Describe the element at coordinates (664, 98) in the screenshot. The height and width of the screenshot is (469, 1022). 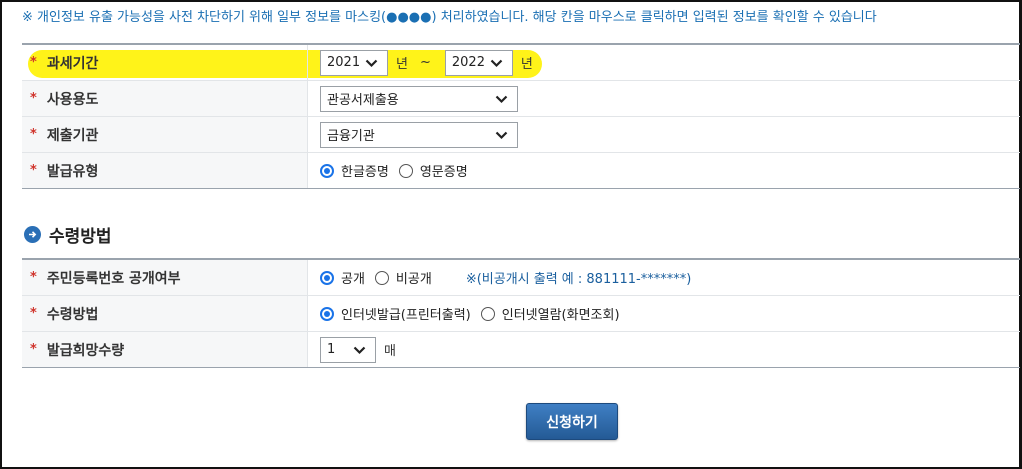
I see `purpose-cell: 관공서제출용` at that location.